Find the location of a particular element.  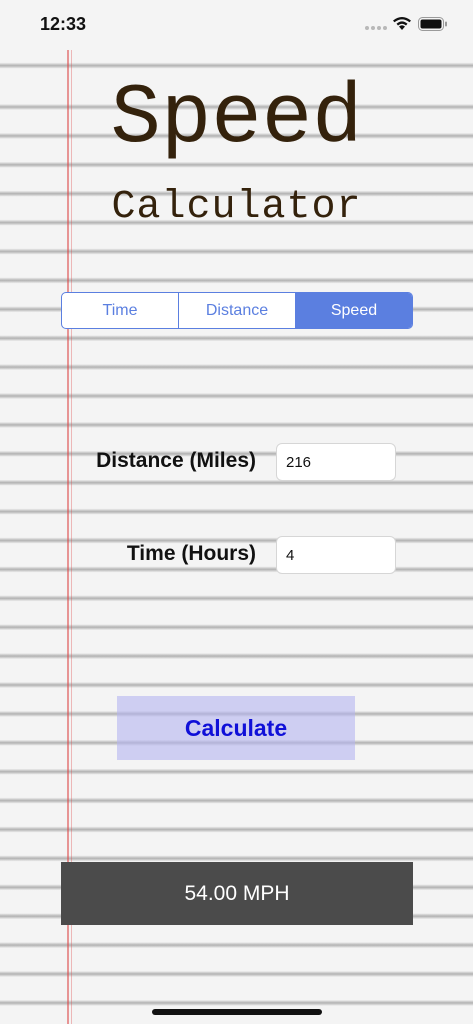

calculate-button: Calculate is located at coordinates (236, 728).